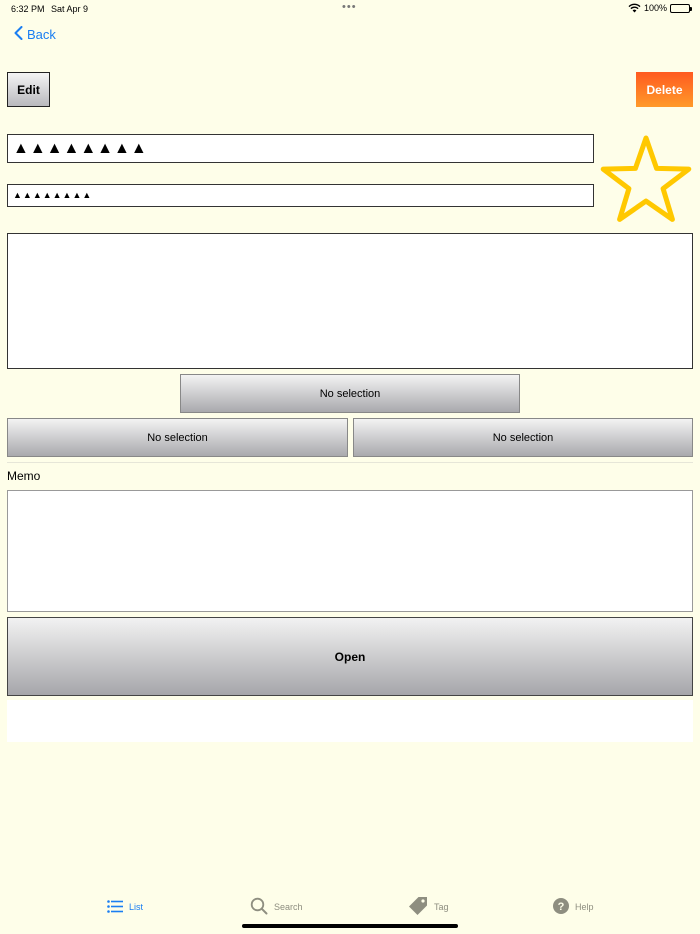 Image resolution: width=700 pixels, height=934 pixels. Describe the element at coordinates (350, 462) in the screenshot. I see `divider` at that location.